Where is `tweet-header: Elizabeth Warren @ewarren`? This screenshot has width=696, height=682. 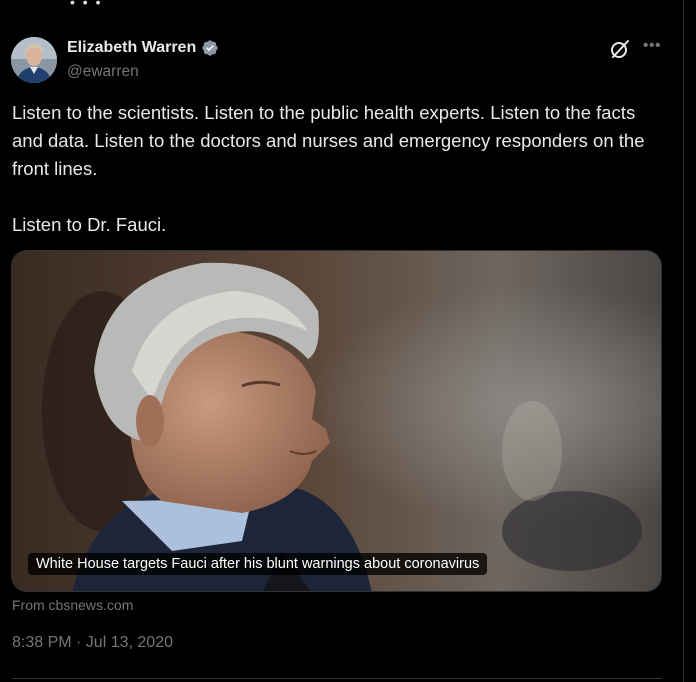 tweet-header: Elizabeth Warren @ewarren is located at coordinates (143, 60).